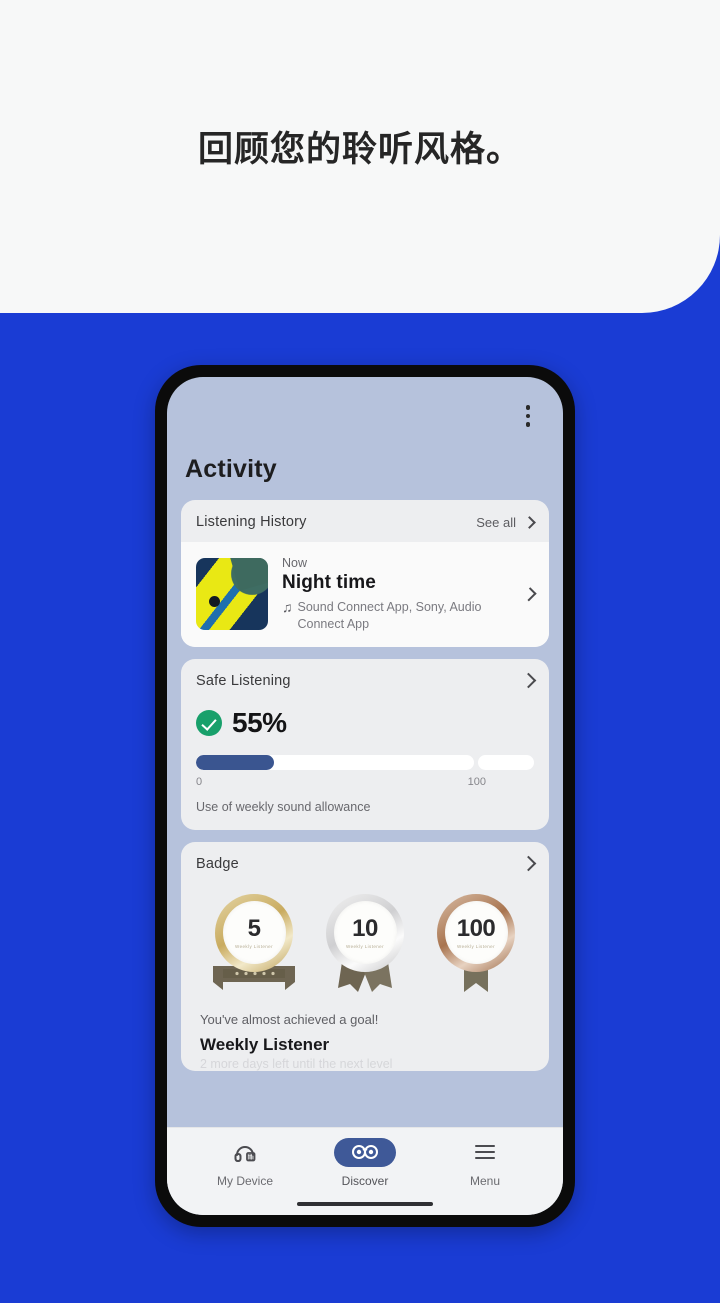  I want to click on badge-level-name: Weekly Listener, so click(265, 1044).